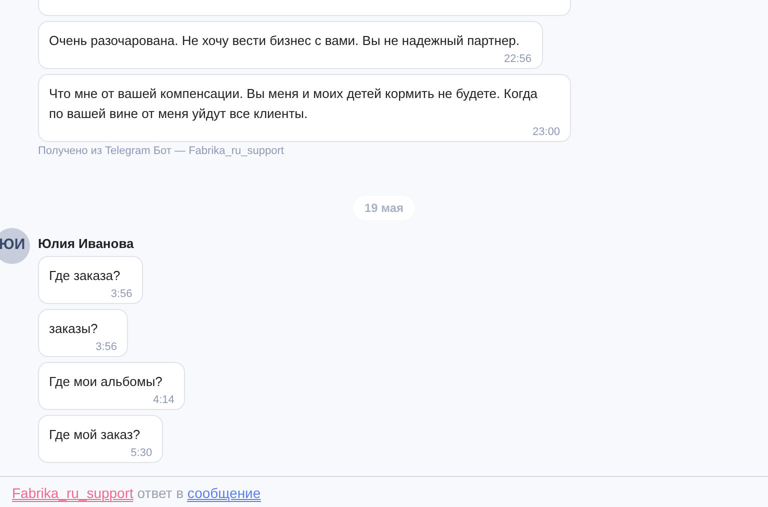 Image resolution: width=768 pixels, height=507 pixels. What do you see at coordinates (106, 382) in the screenshot?
I see `message-text: Где мои альбомы?` at bounding box center [106, 382].